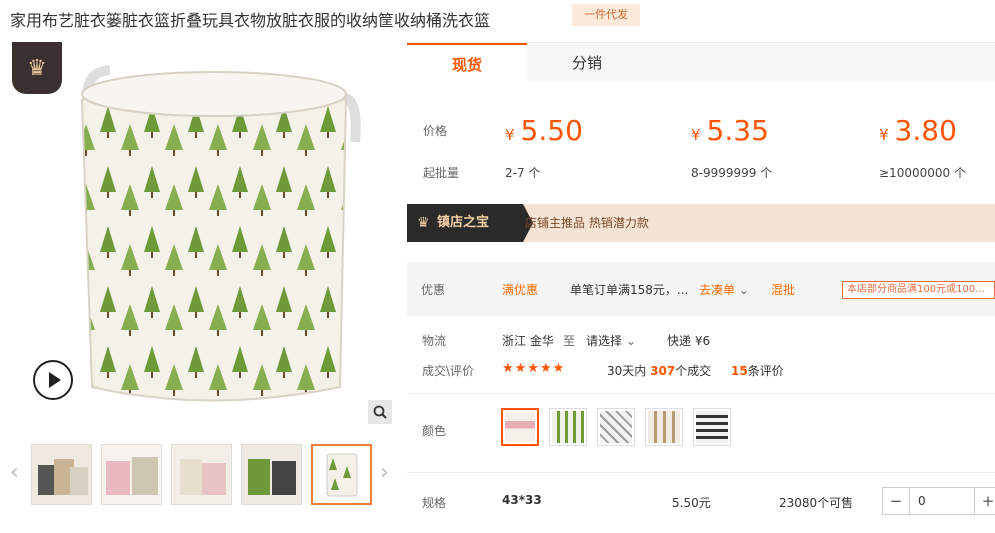 This screenshot has height=533, width=995. What do you see at coordinates (522, 500) in the screenshot?
I see `spec-size: 43*33` at bounding box center [522, 500].